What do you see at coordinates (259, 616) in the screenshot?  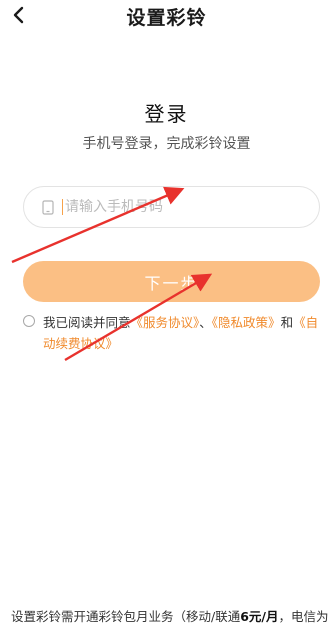 I see `billing-price: 6元/月` at bounding box center [259, 616].